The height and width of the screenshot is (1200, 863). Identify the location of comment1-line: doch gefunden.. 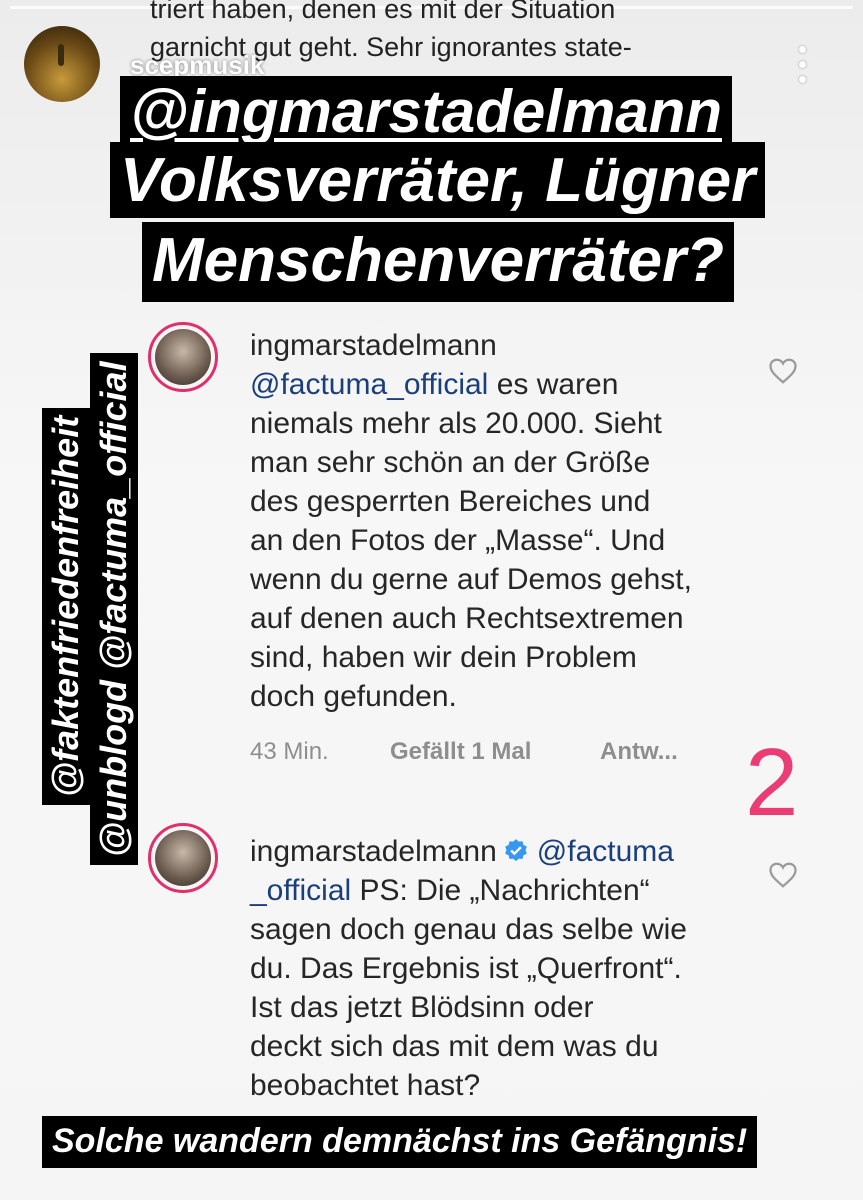
(353, 696).